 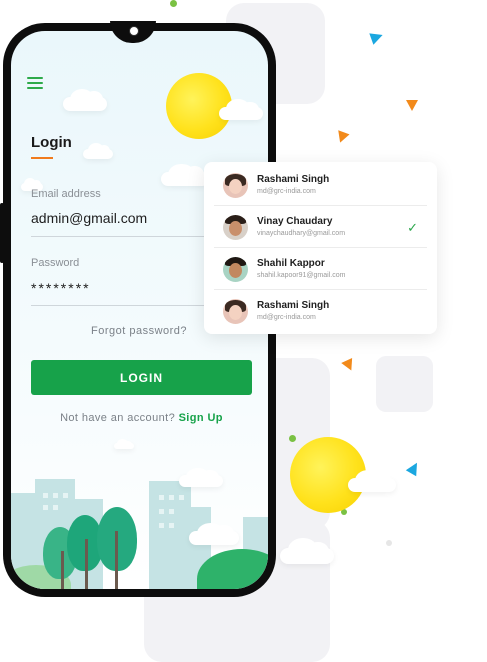 What do you see at coordinates (61, 288) in the screenshot?
I see `password-field: ********` at bounding box center [61, 288].